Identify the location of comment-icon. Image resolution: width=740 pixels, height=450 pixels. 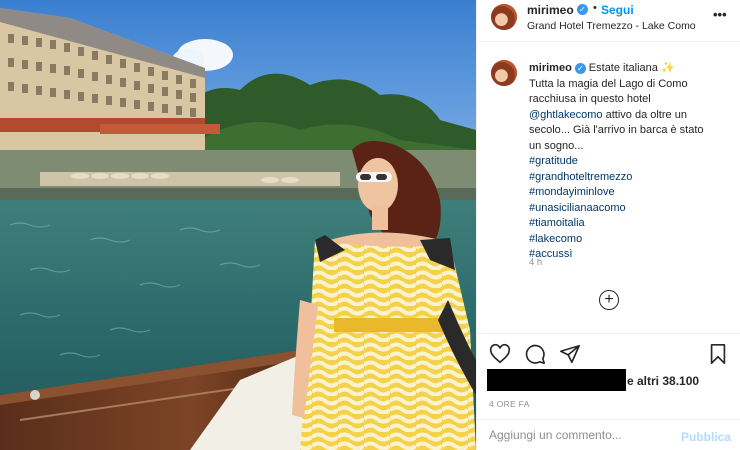
(535, 354).